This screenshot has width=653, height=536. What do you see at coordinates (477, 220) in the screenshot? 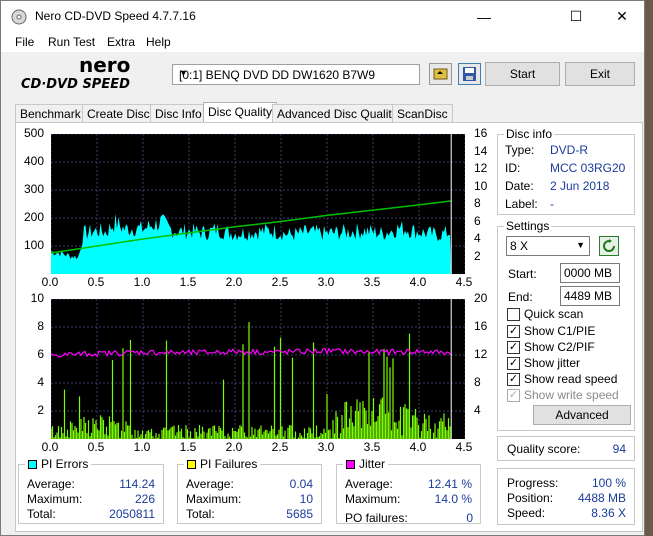
I see `y-right-tick-label: 6` at bounding box center [477, 220].